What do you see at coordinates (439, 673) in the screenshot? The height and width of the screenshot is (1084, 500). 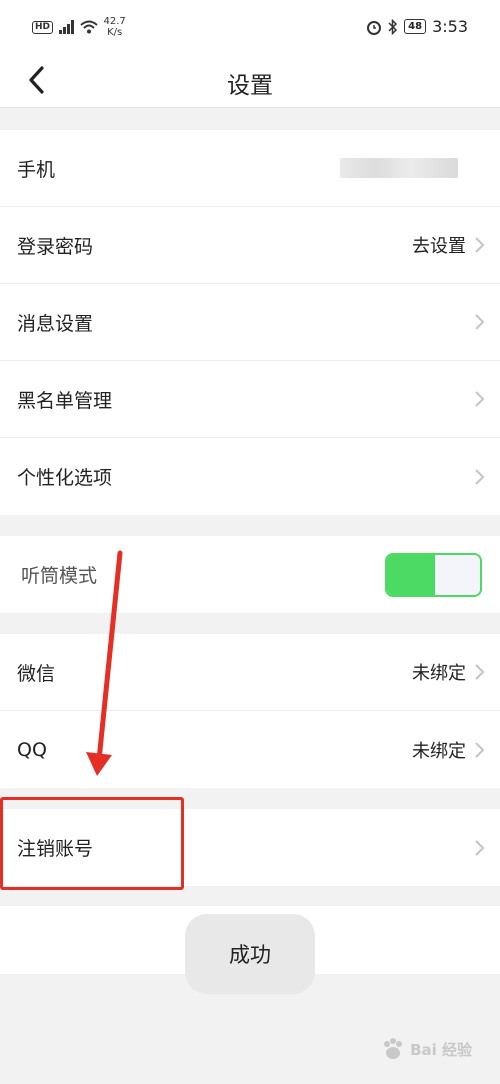 I see `wechat-status: 未绑定` at bounding box center [439, 673].